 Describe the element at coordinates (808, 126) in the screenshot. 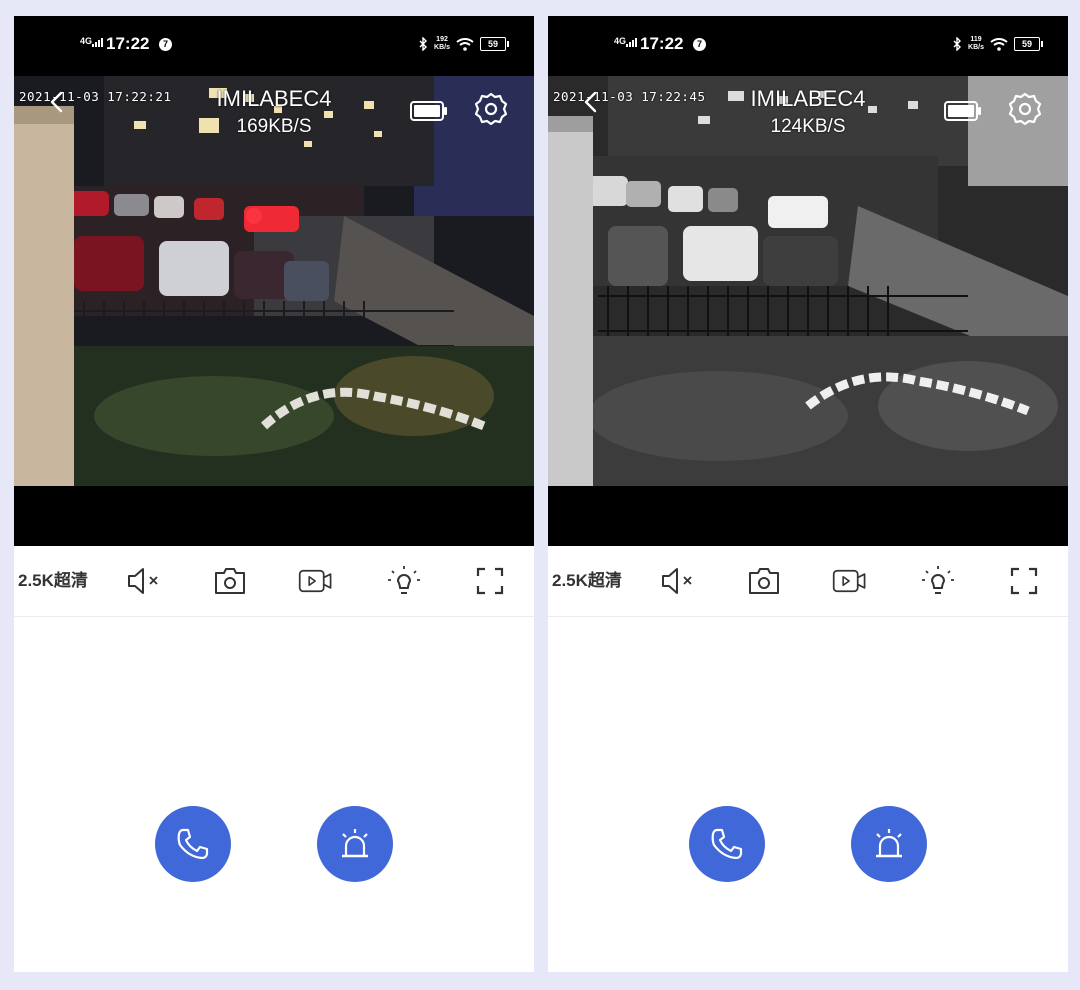

I see `camera-bitrate: 124KB/S` at that location.